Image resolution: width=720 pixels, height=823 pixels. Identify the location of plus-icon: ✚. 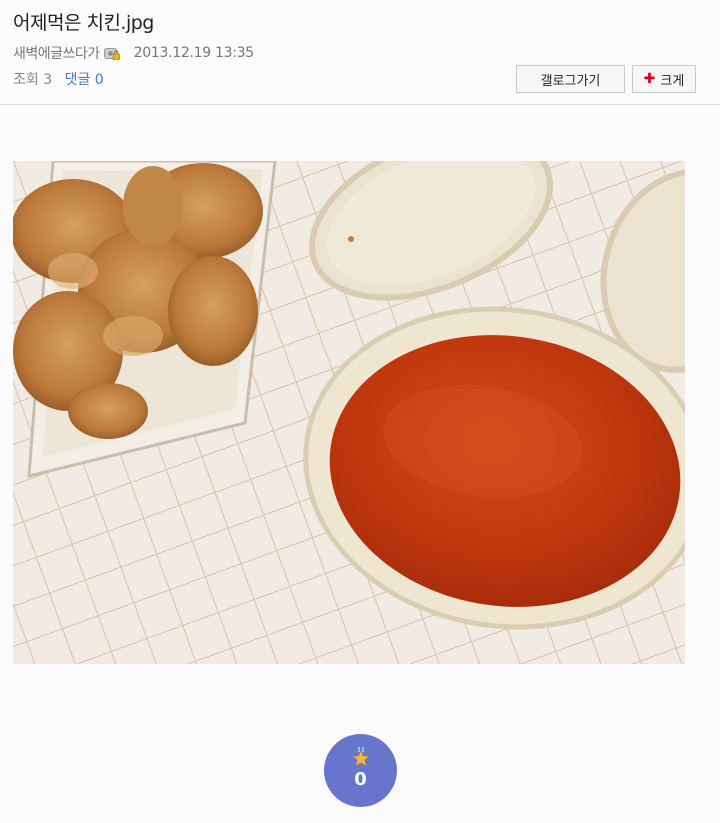
(649, 79).